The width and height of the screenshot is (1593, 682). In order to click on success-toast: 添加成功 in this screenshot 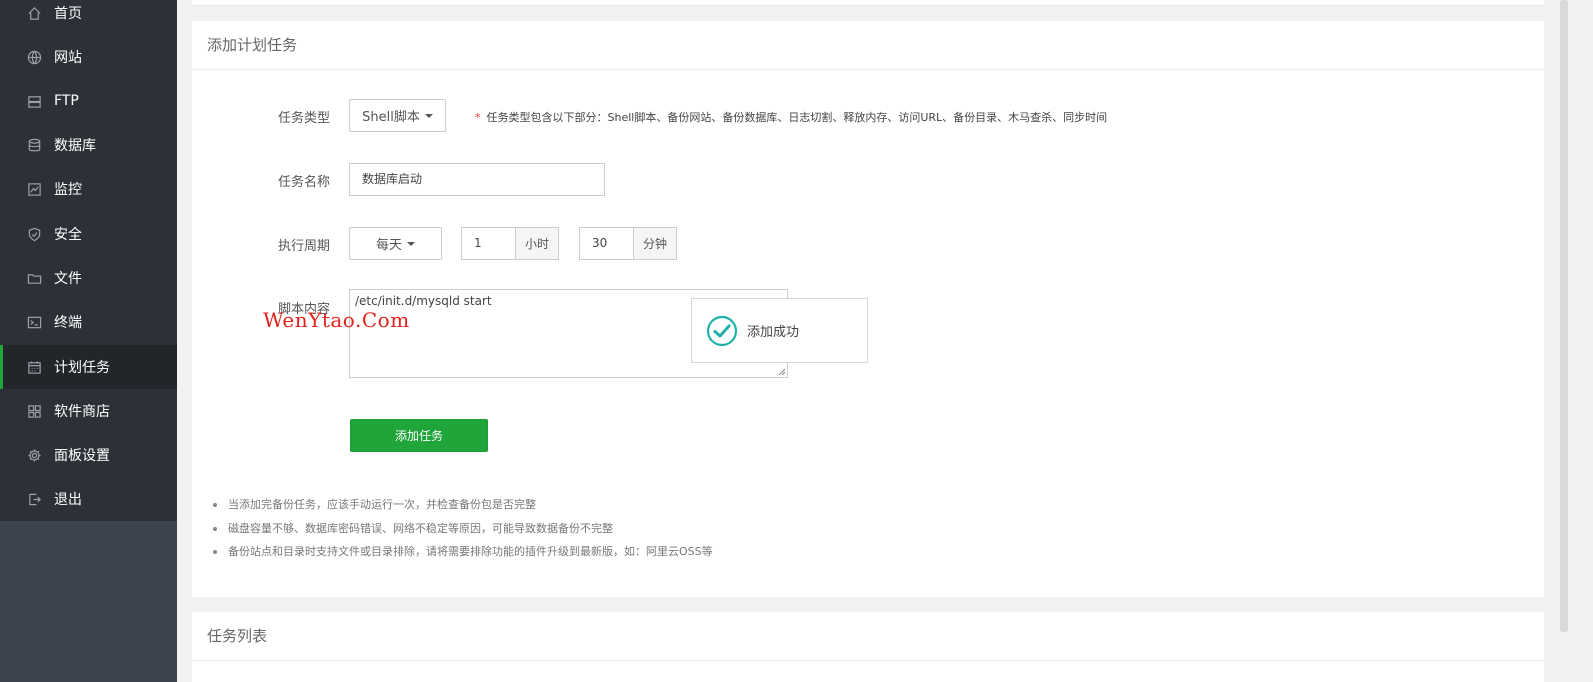, I will do `click(779, 330)`.